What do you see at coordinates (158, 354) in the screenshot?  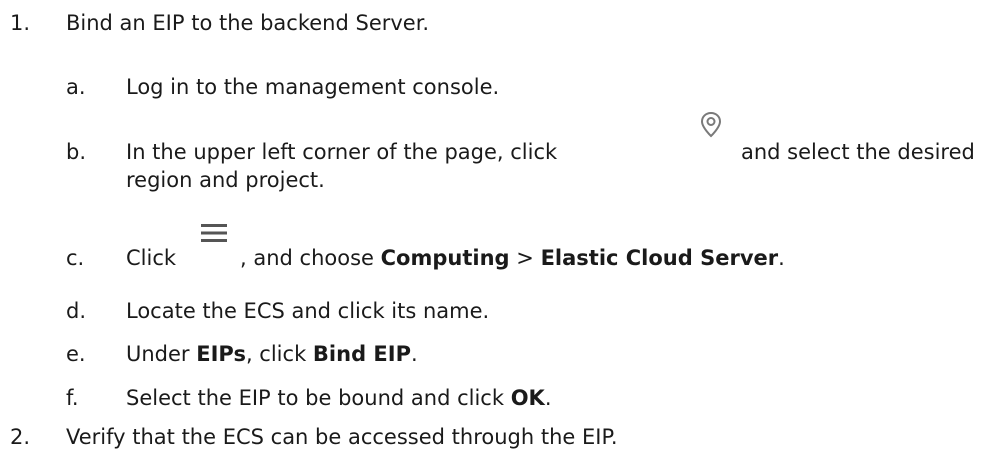 I see `substep-text-part: Under` at bounding box center [158, 354].